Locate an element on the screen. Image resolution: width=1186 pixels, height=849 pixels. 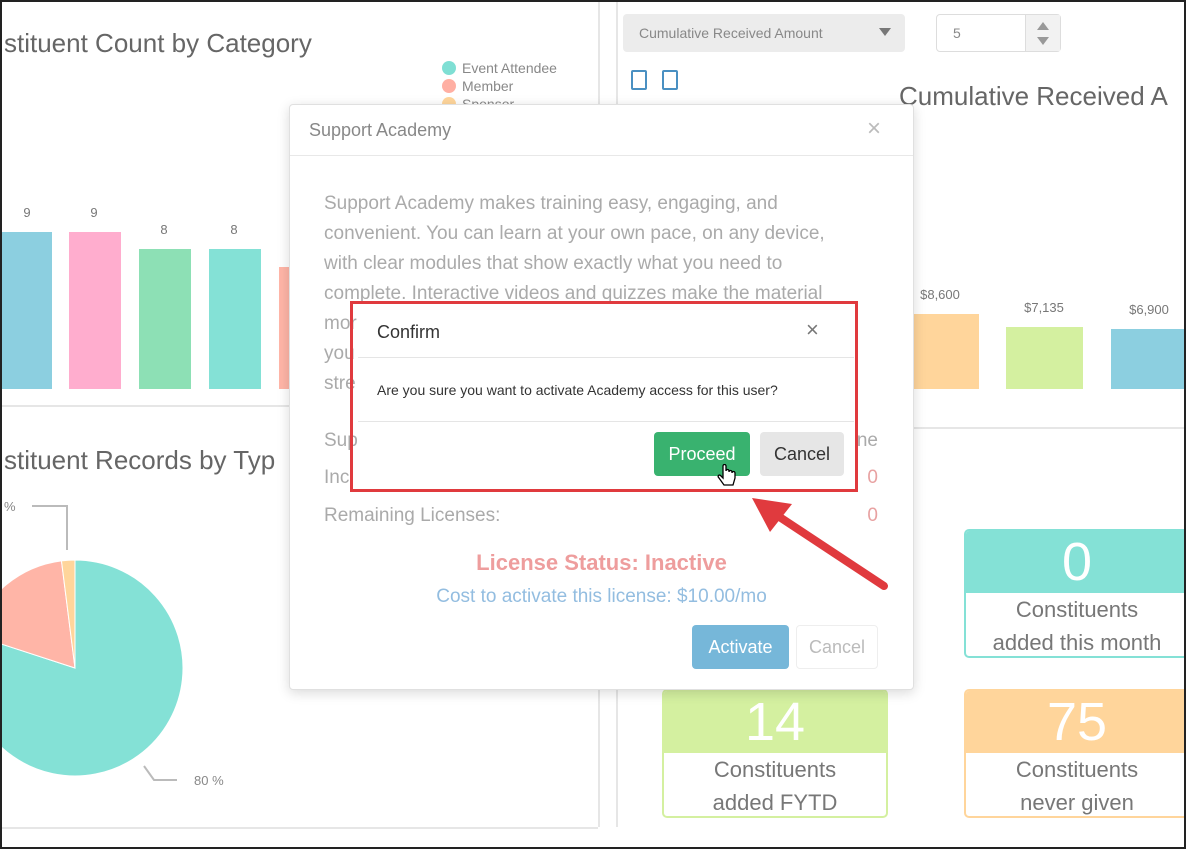
modal-header: Support Academy × is located at coordinates (601, 130).